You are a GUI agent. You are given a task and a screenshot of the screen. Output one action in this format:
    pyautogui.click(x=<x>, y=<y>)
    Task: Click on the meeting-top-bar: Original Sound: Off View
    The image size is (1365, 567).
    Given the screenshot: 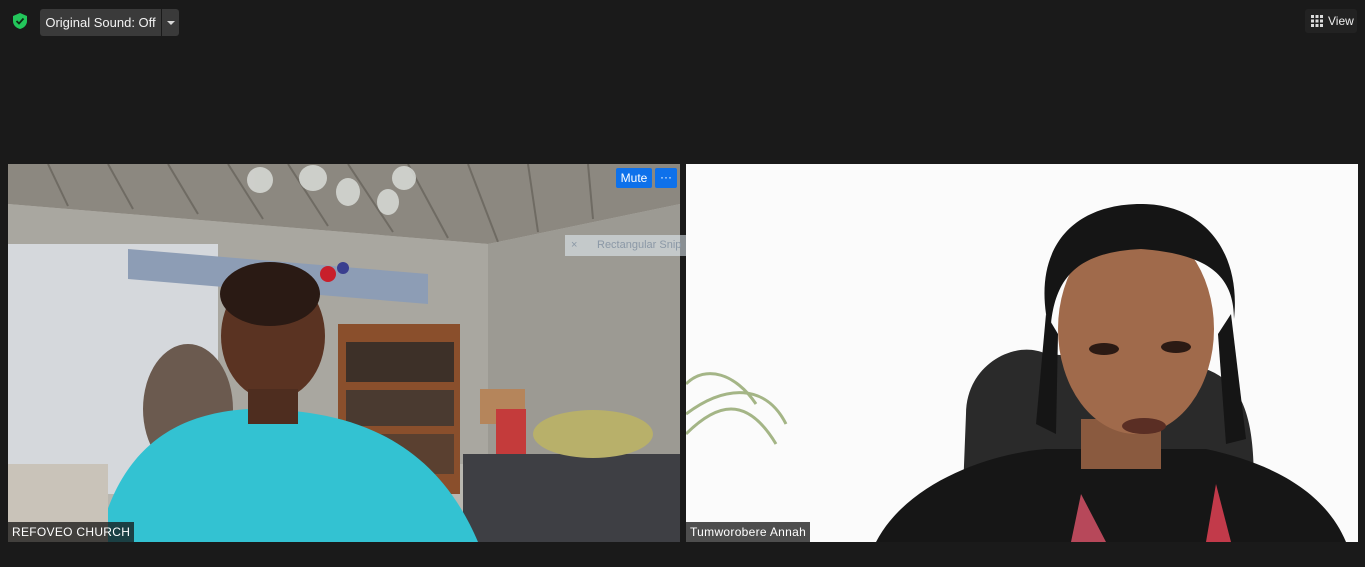 What is the action you would take?
    pyautogui.click(x=682, y=22)
    